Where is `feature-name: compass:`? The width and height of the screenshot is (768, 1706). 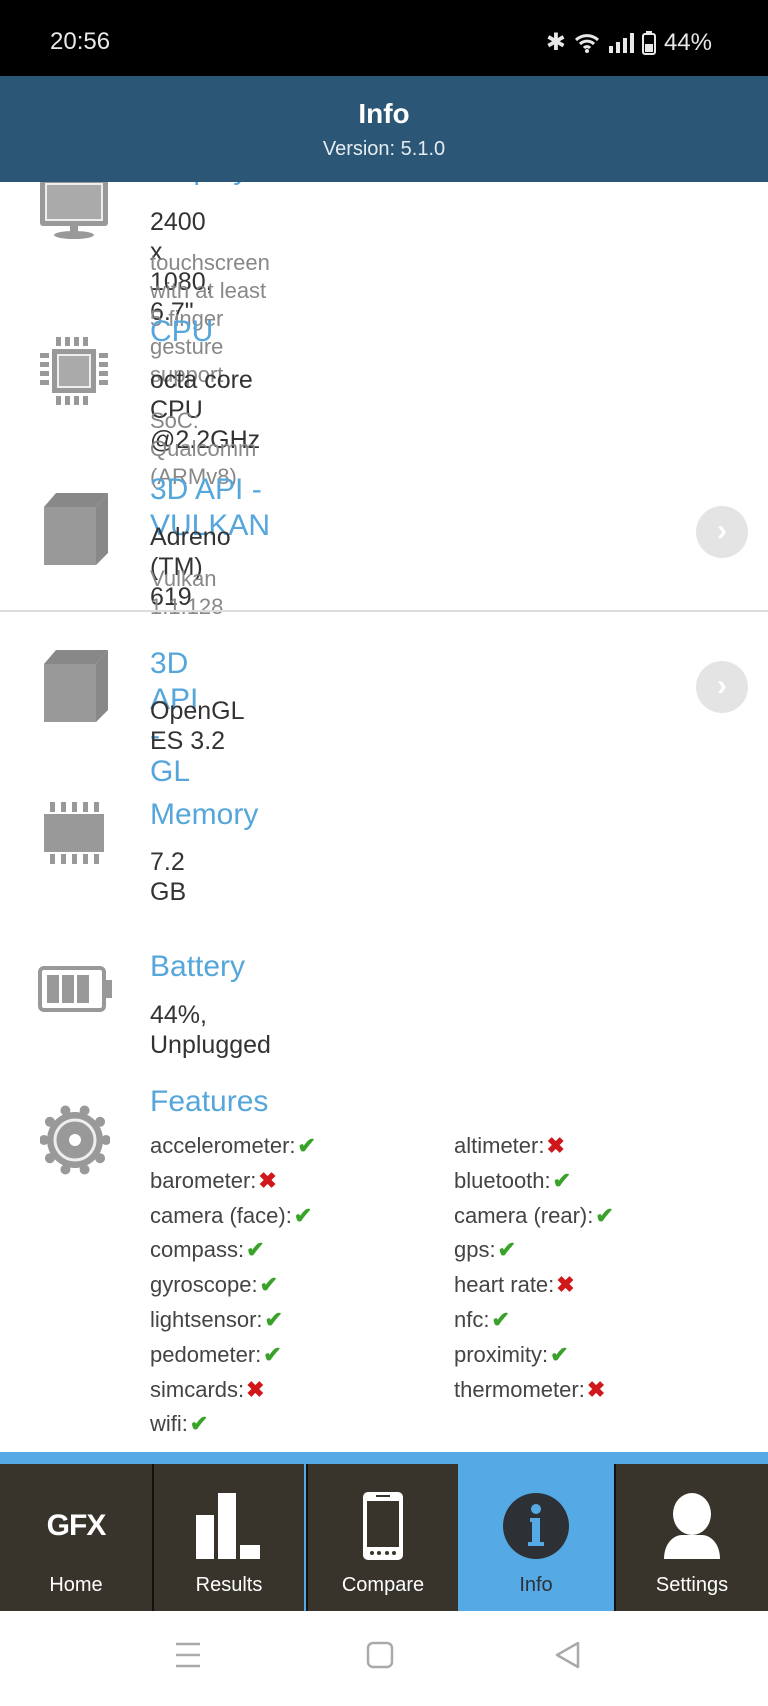
feature-name: compass: is located at coordinates (197, 1250).